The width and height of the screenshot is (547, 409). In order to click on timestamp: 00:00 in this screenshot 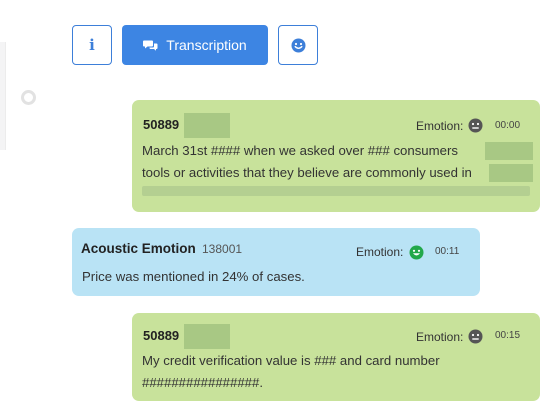, I will do `click(508, 125)`.